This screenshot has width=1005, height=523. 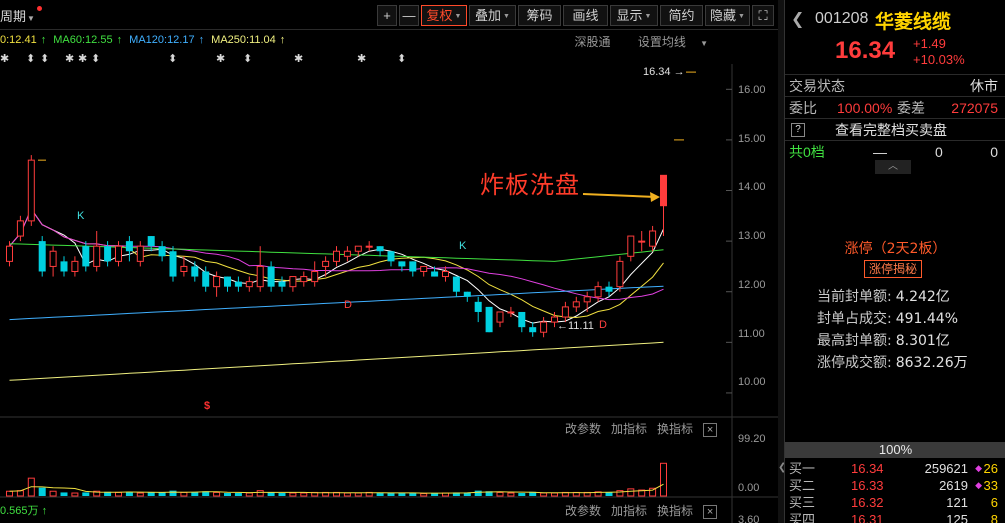 I want to click on volume-footer: 0.565万 ↑, so click(x=24, y=511).